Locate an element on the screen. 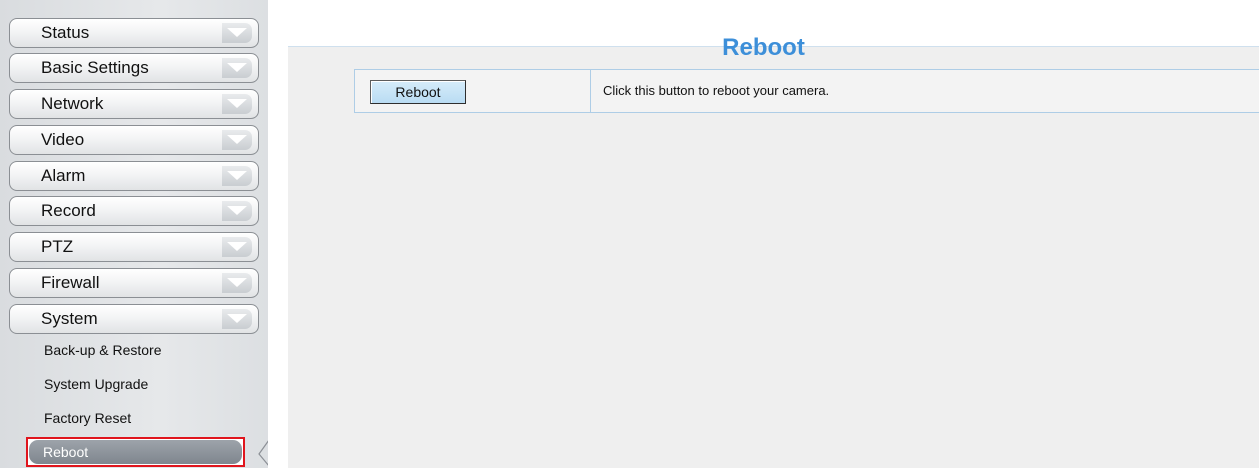 Image resolution: width=1259 pixels, height=468 pixels. sidebar-item-label: Firewall is located at coordinates (70, 282).